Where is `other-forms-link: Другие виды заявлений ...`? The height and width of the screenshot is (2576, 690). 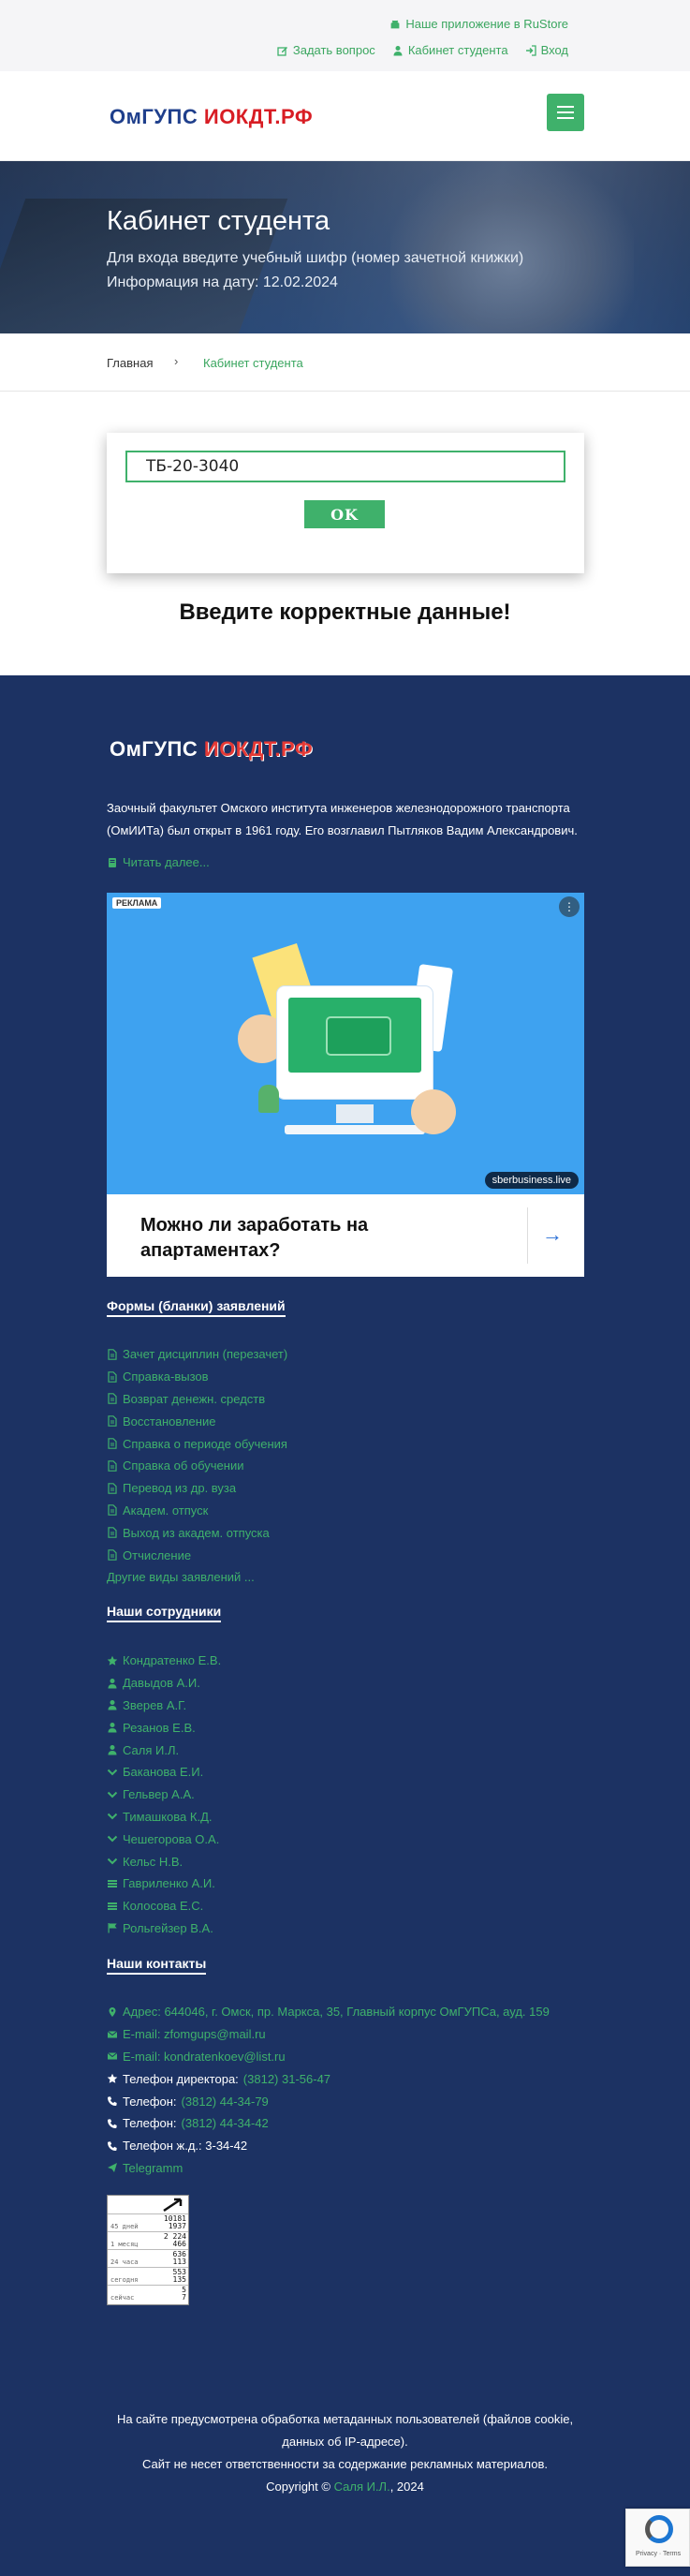
other-forms-link: Другие виды заявлений ... is located at coordinates (197, 1577).